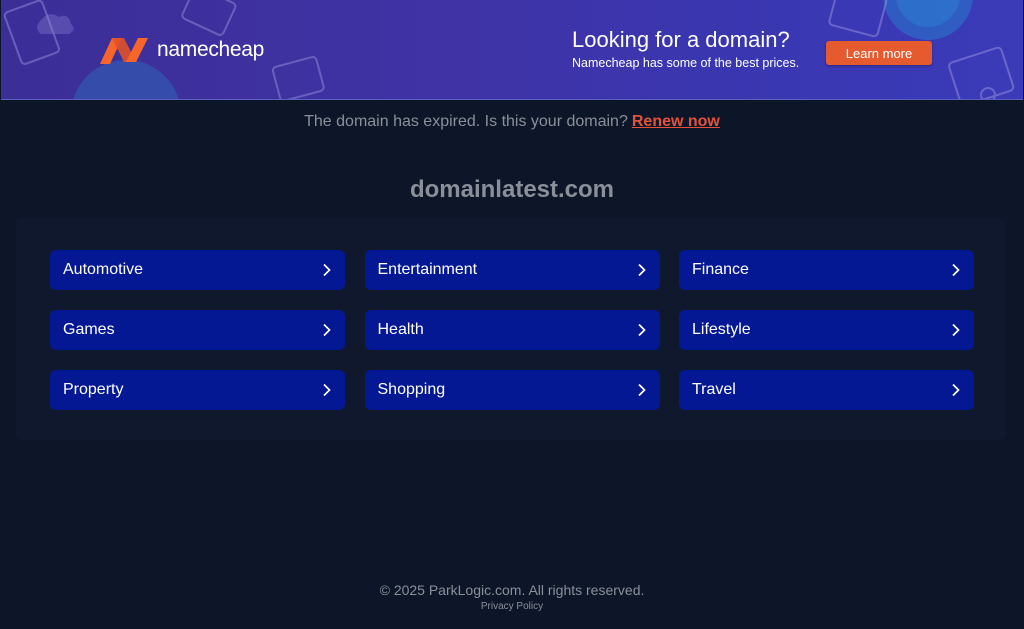 This screenshot has height=629, width=1024. What do you see at coordinates (427, 269) in the screenshot?
I see `category-label: Entertainment` at bounding box center [427, 269].